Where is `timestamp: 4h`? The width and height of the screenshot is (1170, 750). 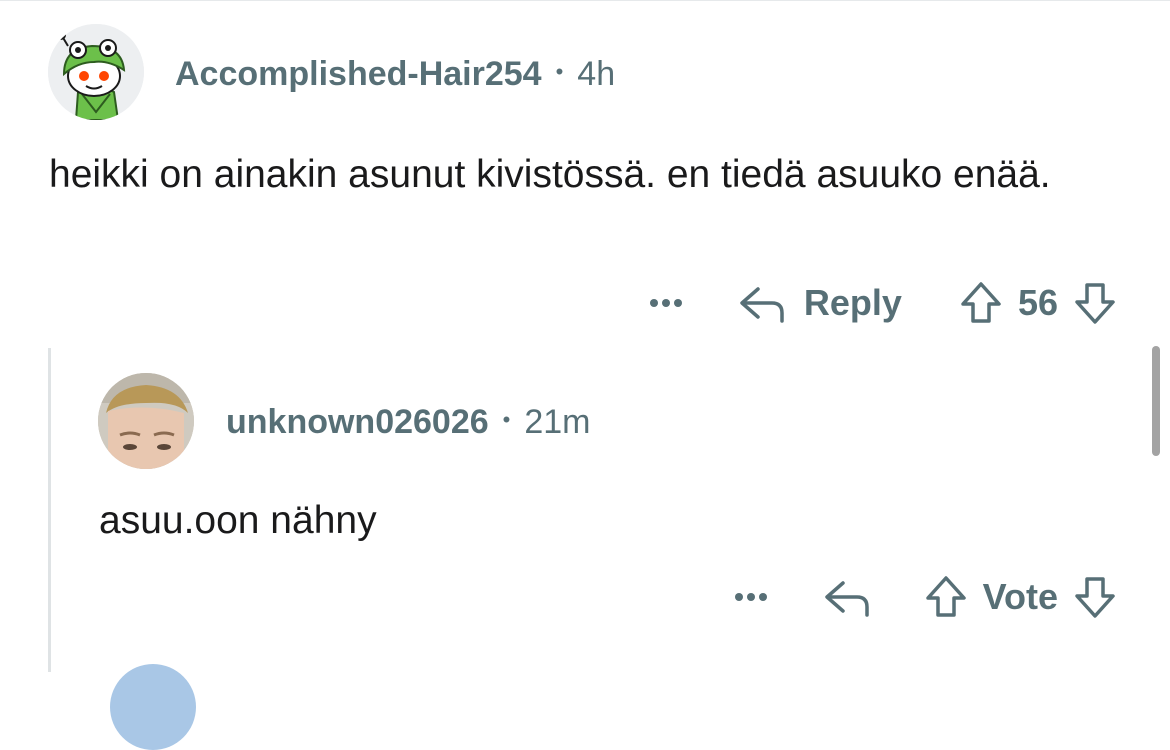 timestamp: 4h is located at coordinates (596, 74).